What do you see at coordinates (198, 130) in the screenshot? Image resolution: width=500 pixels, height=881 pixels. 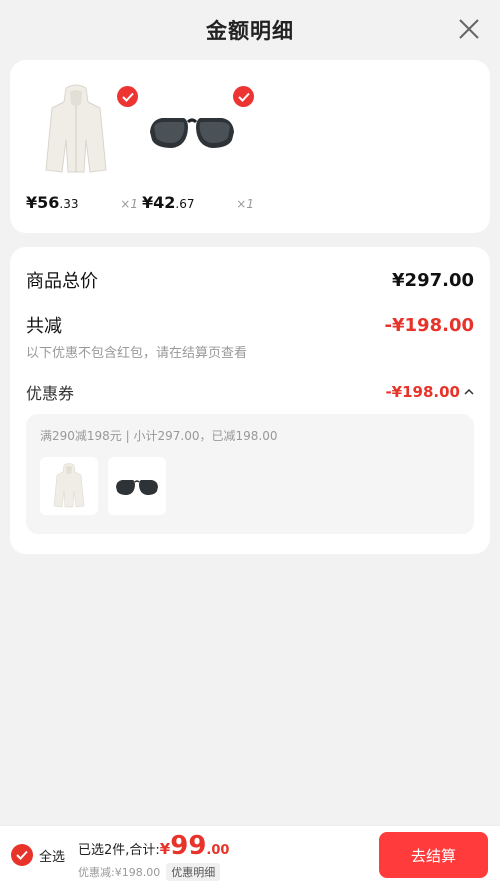 I see `sunglasses-image` at bounding box center [198, 130].